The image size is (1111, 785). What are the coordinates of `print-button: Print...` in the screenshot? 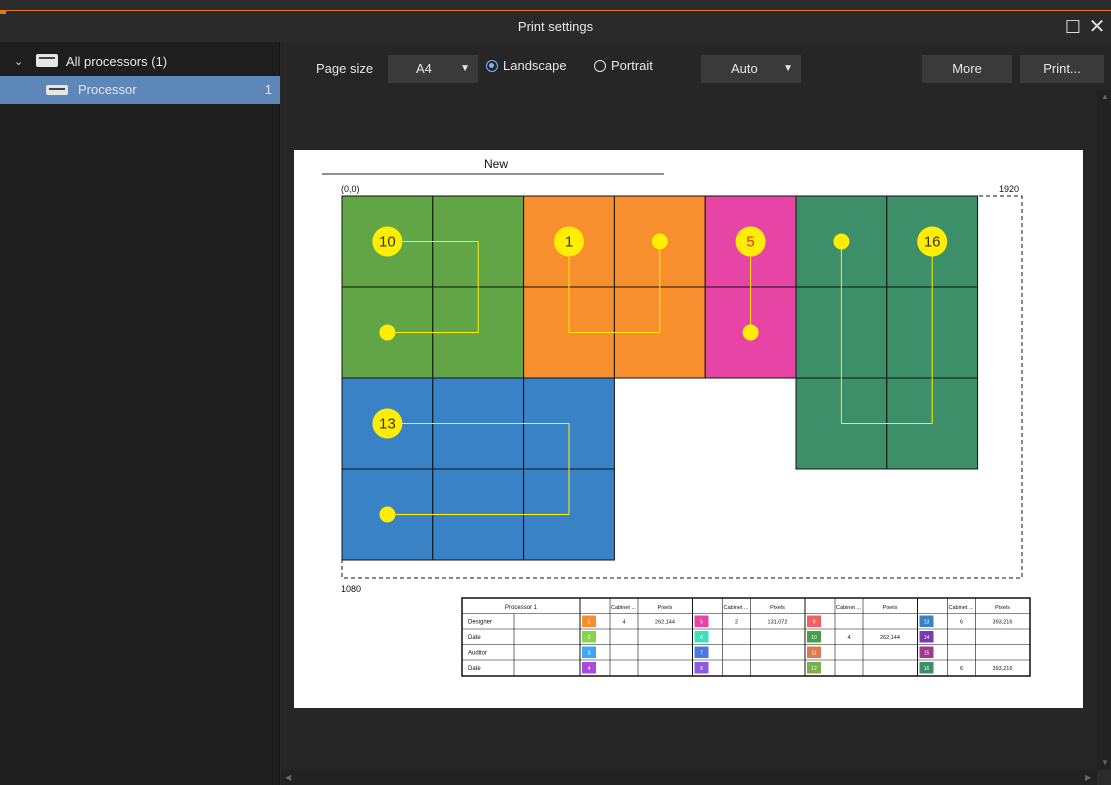 It's located at (1062, 69).